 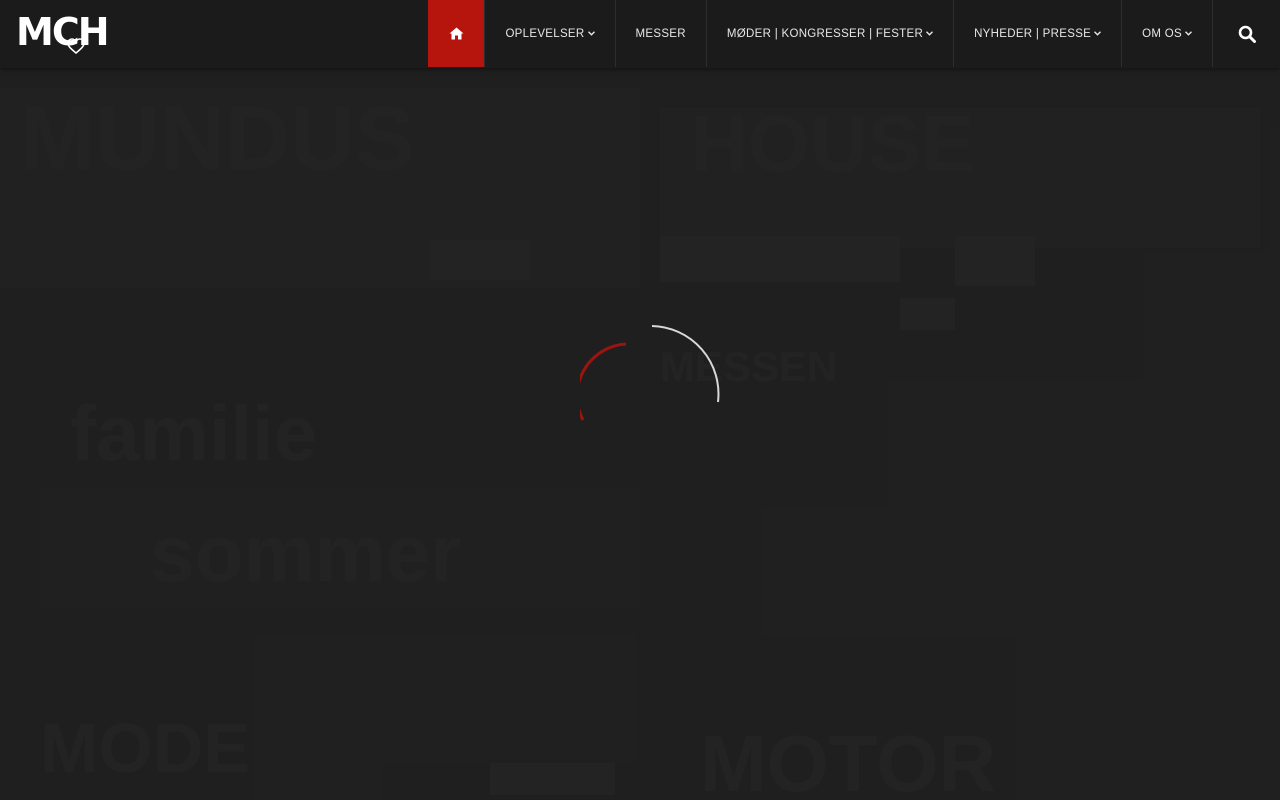 I want to click on nav-item-label: MØDER | KONGRESSER | FESTER, so click(x=825, y=33).